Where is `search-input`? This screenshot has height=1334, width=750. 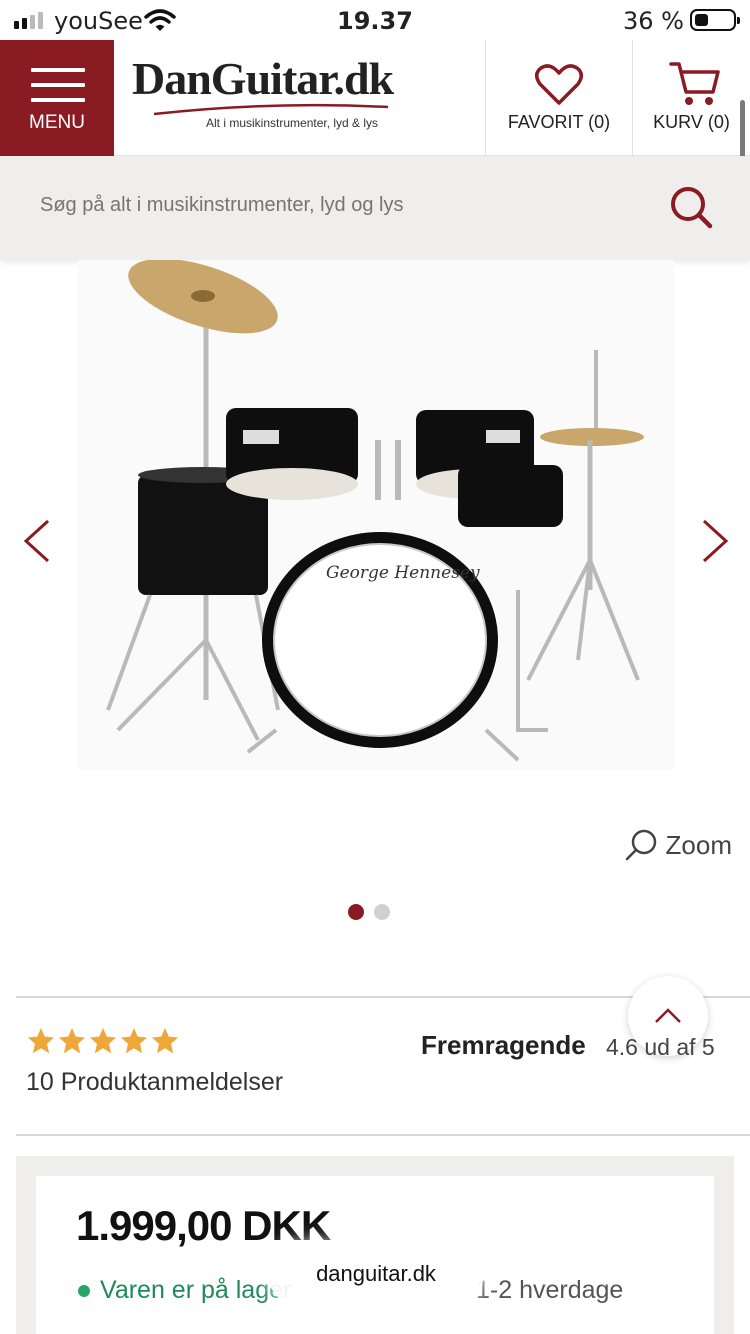 search-input is located at coordinates (340, 205).